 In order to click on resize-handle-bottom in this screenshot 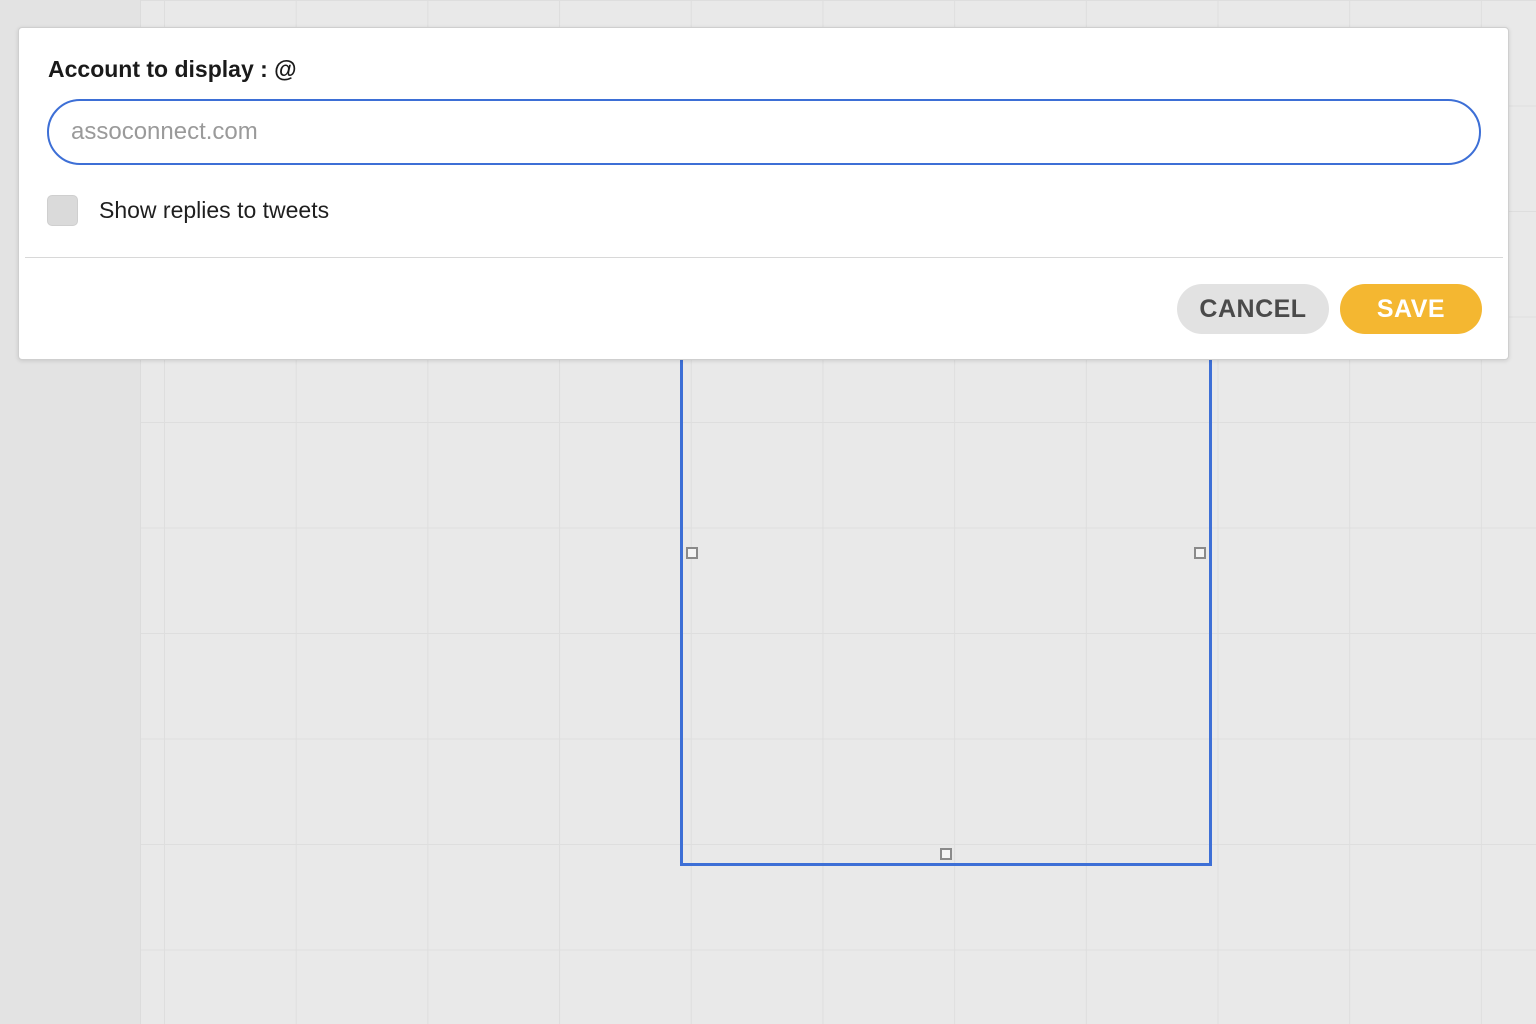, I will do `click(946, 854)`.